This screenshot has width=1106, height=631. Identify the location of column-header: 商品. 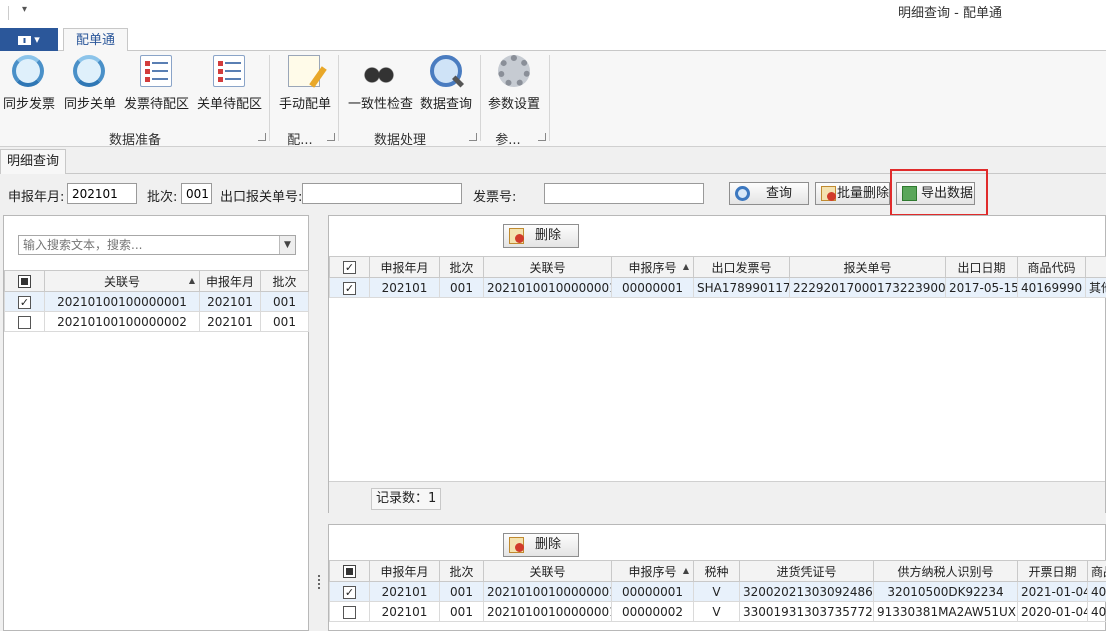
(1096, 571).